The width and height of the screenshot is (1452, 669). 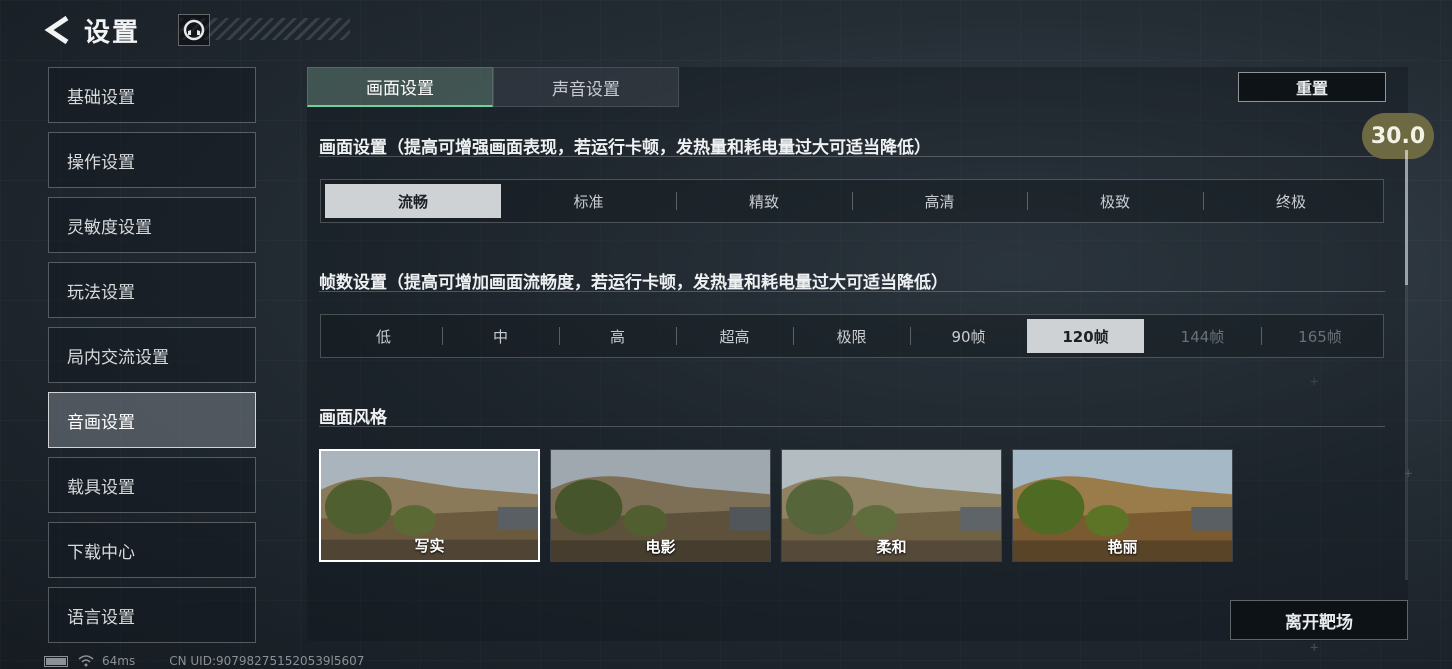 I want to click on support-button, so click(x=194, y=30).